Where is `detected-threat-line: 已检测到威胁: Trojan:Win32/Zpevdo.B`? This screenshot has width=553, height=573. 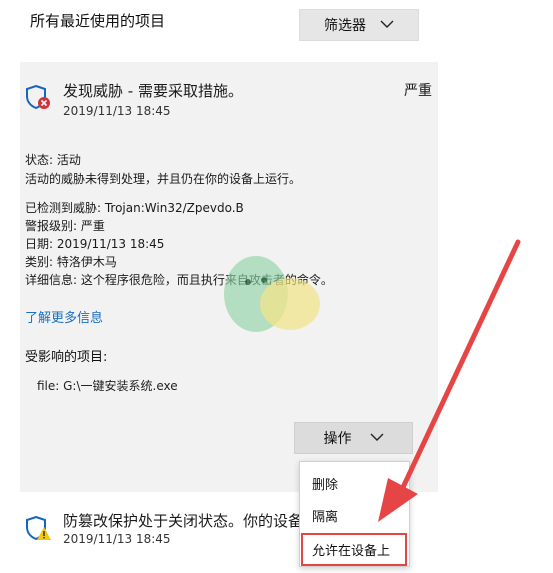
detected-threat-line: 已检测到威胁: Trojan:Win32/Zpevdo.B is located at coordinates (134, 208).